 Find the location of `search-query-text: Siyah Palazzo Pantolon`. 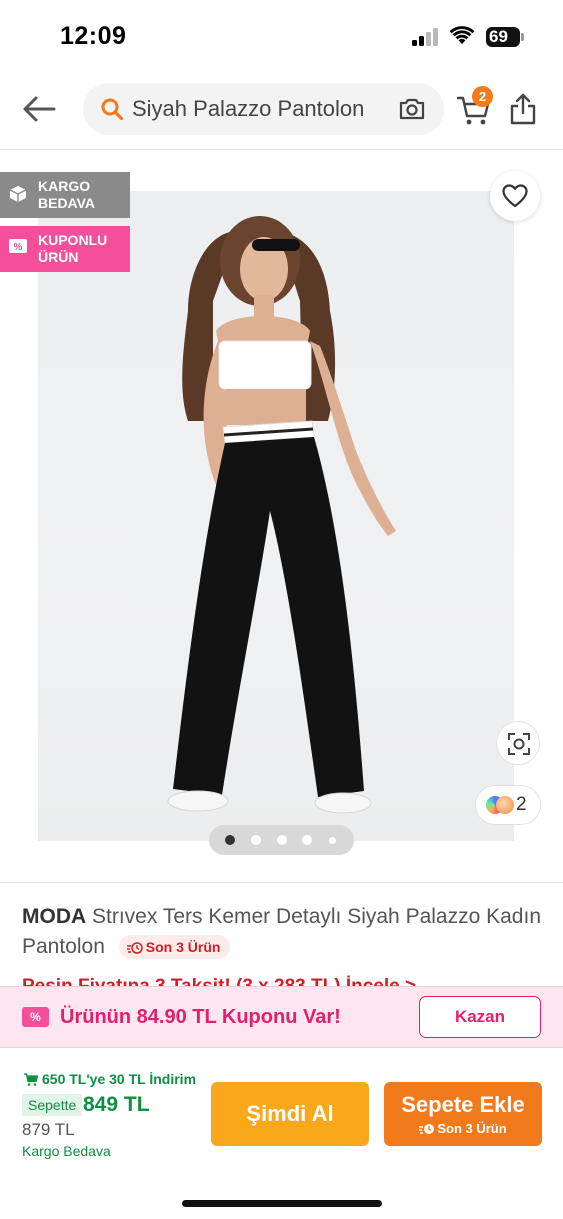

search-query-text: Siyah Palazzo Pantolon is located at coordinates (248, 109).